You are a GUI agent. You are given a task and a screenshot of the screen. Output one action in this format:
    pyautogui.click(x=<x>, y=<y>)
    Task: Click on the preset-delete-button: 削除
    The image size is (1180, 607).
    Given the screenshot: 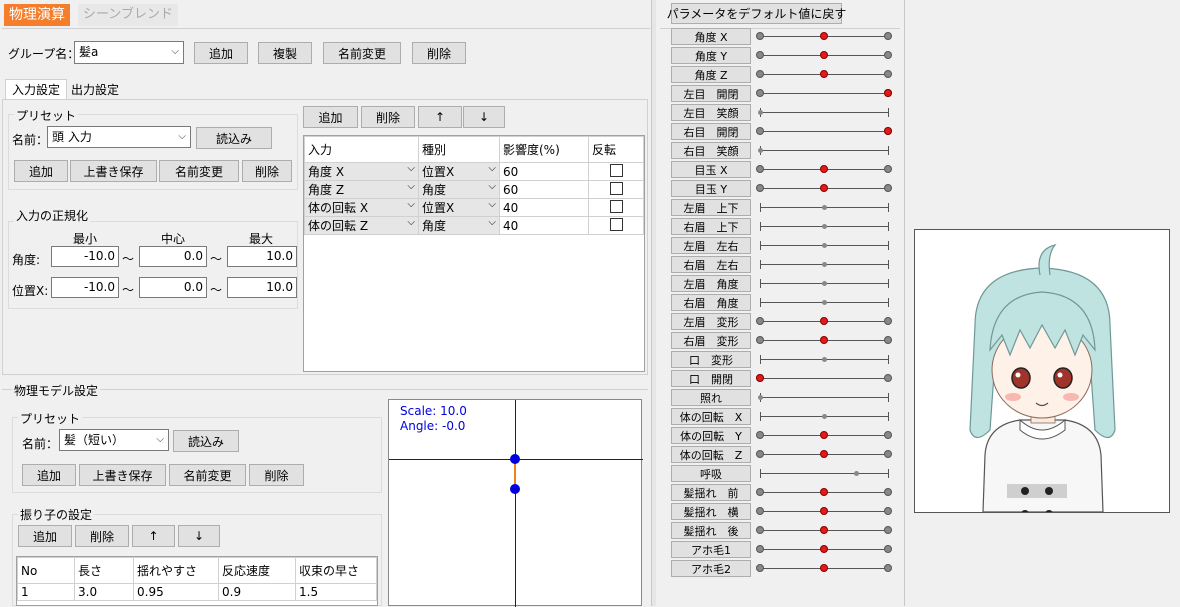 What is the action you would take?
    pyautogui.click(x=267, y=171)
    